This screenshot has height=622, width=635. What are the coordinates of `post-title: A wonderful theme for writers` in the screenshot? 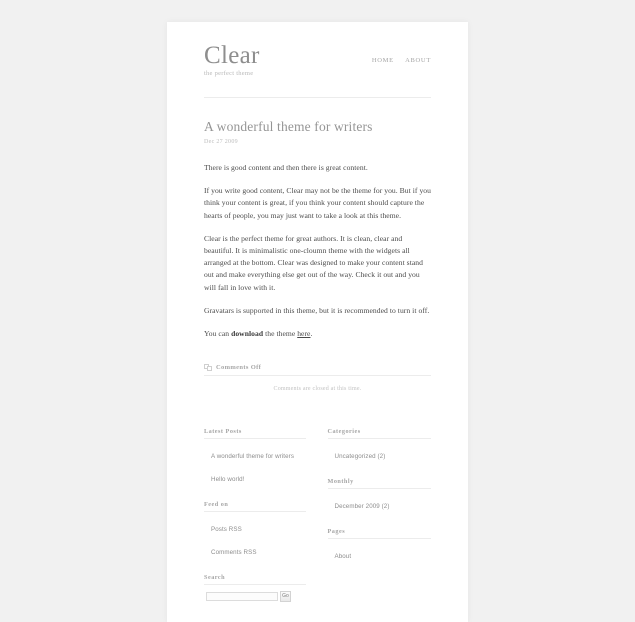 It's located at (317, 127).